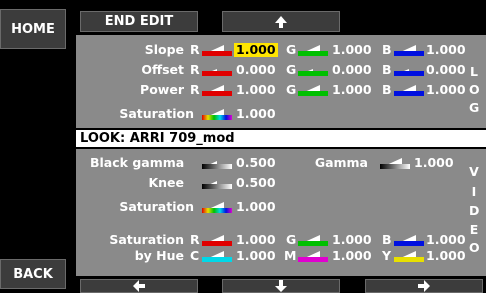 The image size is (486, 293). What do you see at coordinates (387, 69) in the screenshot?
I see `offset-b-channel: B` at bounding box center [387, 69].